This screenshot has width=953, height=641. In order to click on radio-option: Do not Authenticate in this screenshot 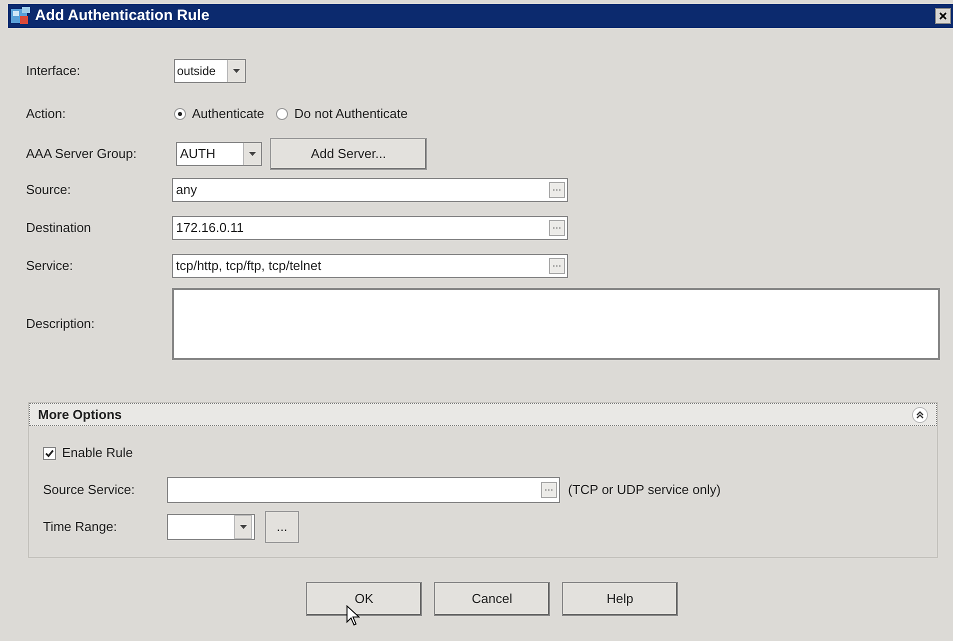, I will do `click(342, 114)`.